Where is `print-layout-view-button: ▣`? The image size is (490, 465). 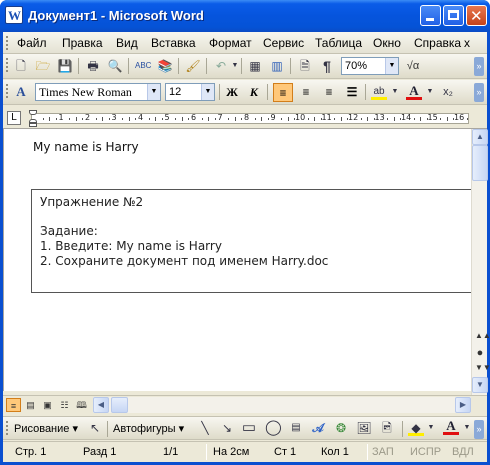
print-layout-view-button: ▣ is located at coordinates (47, 405).